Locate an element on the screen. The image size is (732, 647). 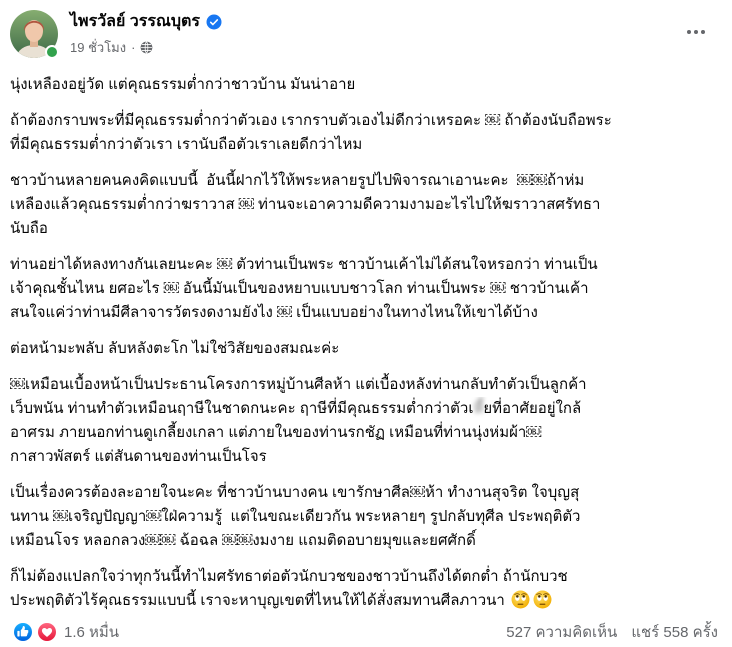
post-text-line: นับถือ is located at coordinates (29, 228).